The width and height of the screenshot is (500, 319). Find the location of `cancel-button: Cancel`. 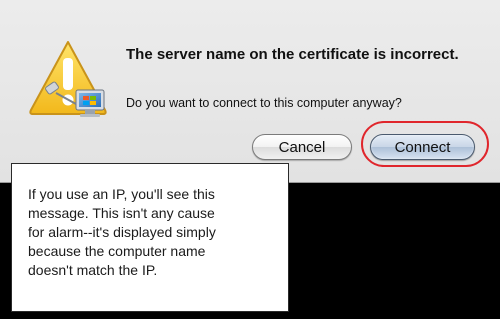

cancel-button: Cancel is located at coordinates (302, 147).